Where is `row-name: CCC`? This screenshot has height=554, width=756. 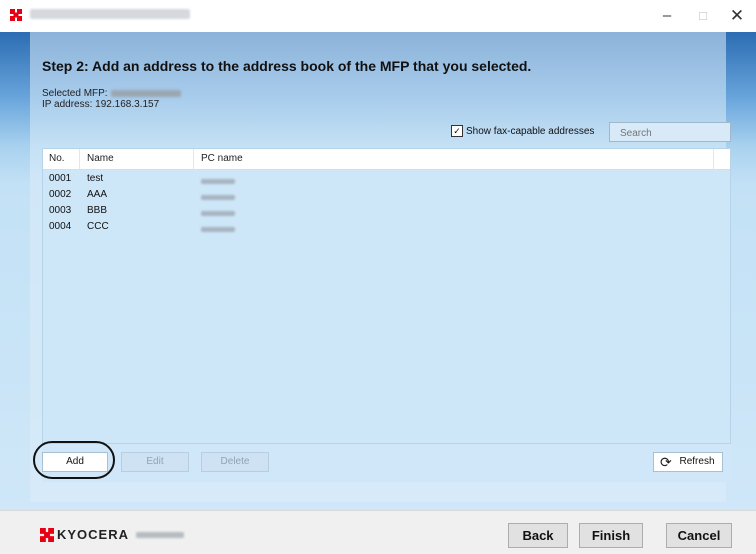 row-name: CCC is located at coordinates (98, 226).